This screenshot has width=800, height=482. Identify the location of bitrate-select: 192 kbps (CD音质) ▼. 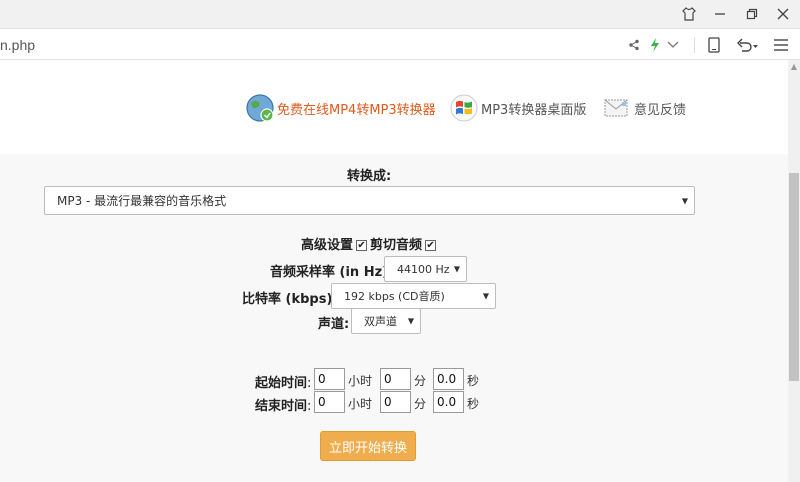
(413, 296).